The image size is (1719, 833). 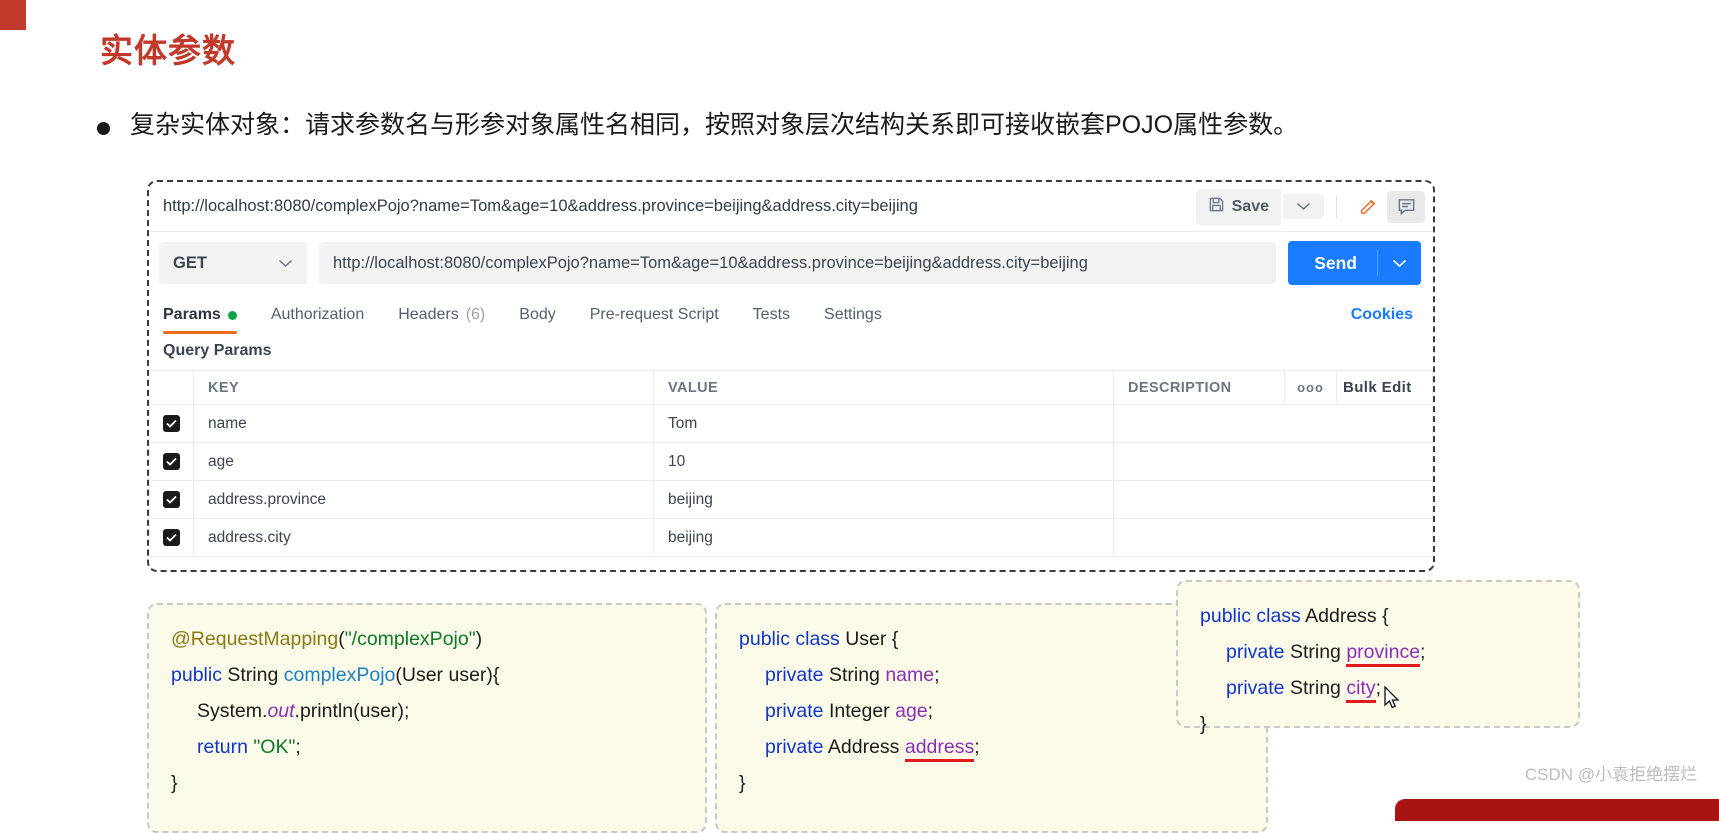 What do you see at coordinates (190, 262) in the screenshot?
I see `http-method-value: GET` at bounding box center [190, 262].